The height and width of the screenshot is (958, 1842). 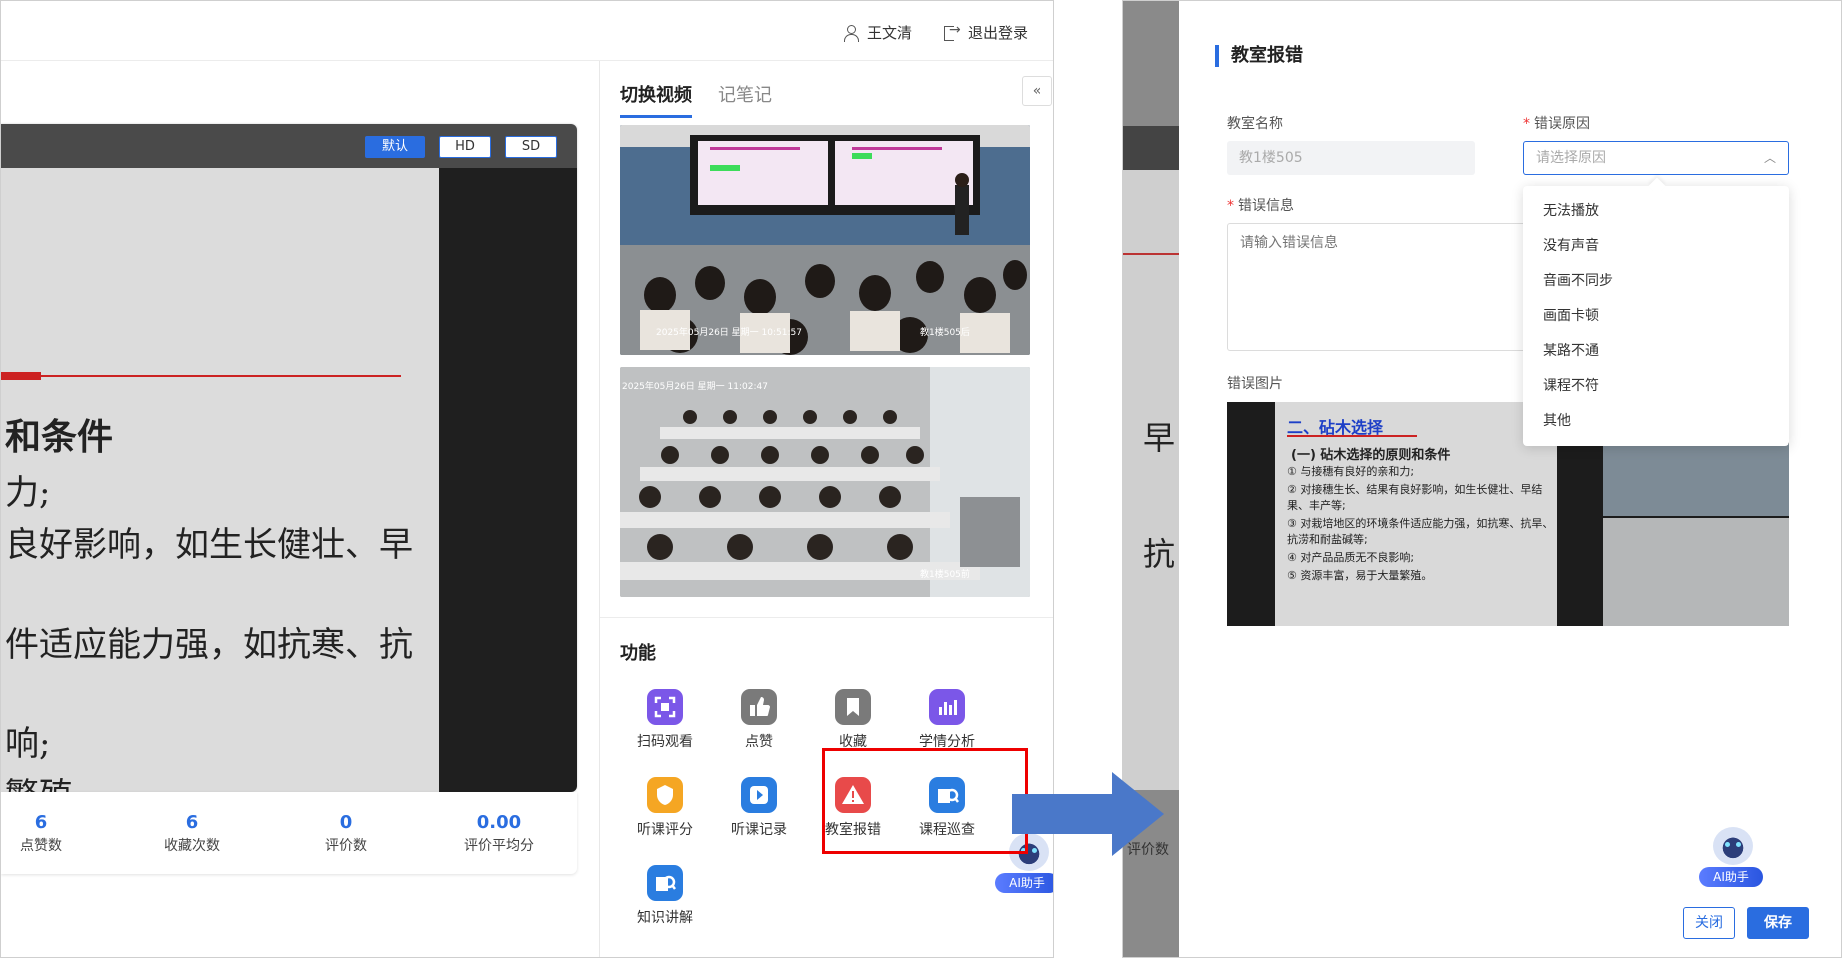 I want to click on bg-slide-char: 早, so click(x=1159, y=438).